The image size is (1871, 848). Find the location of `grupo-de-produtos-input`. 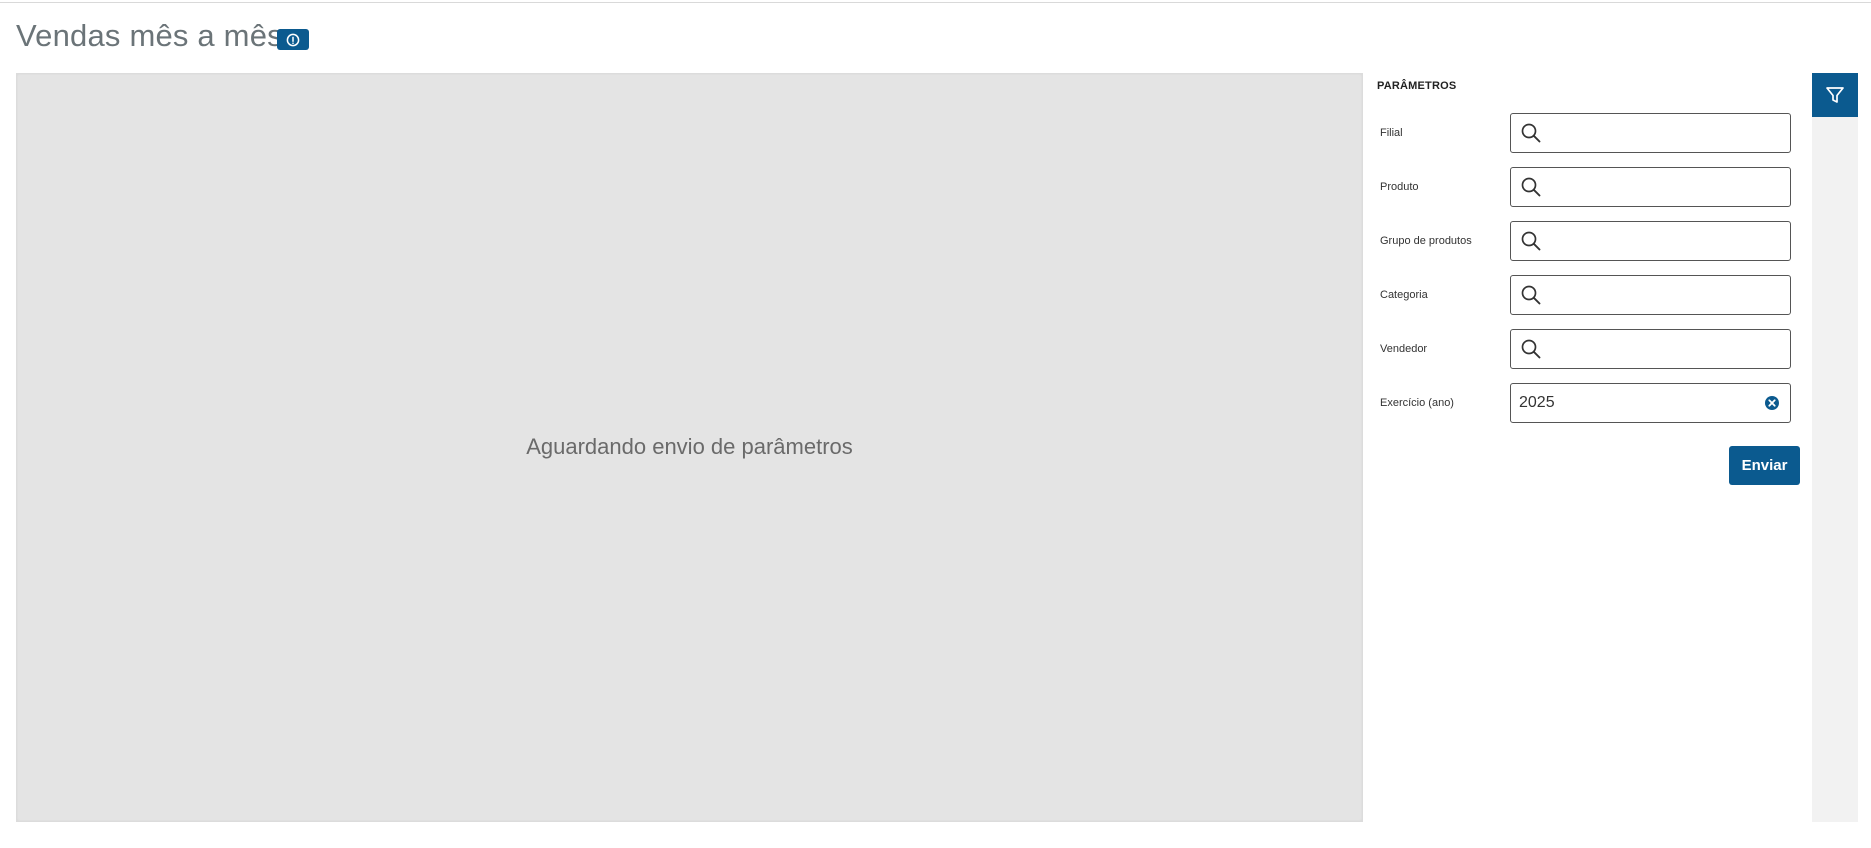

grupo-de-produtos-input is located at coordinates (1669, 241).